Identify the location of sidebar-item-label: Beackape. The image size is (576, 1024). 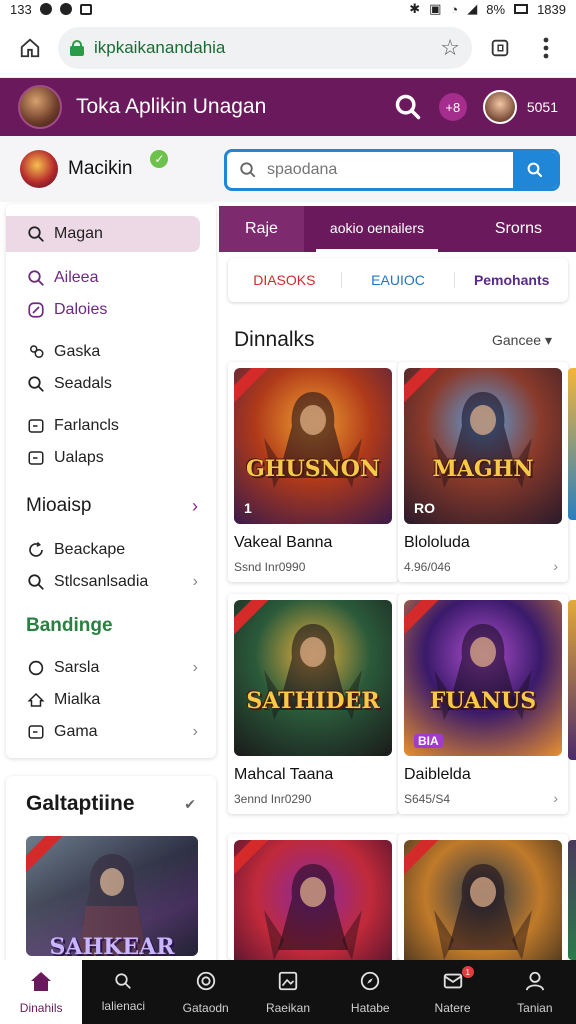
(90, 549).